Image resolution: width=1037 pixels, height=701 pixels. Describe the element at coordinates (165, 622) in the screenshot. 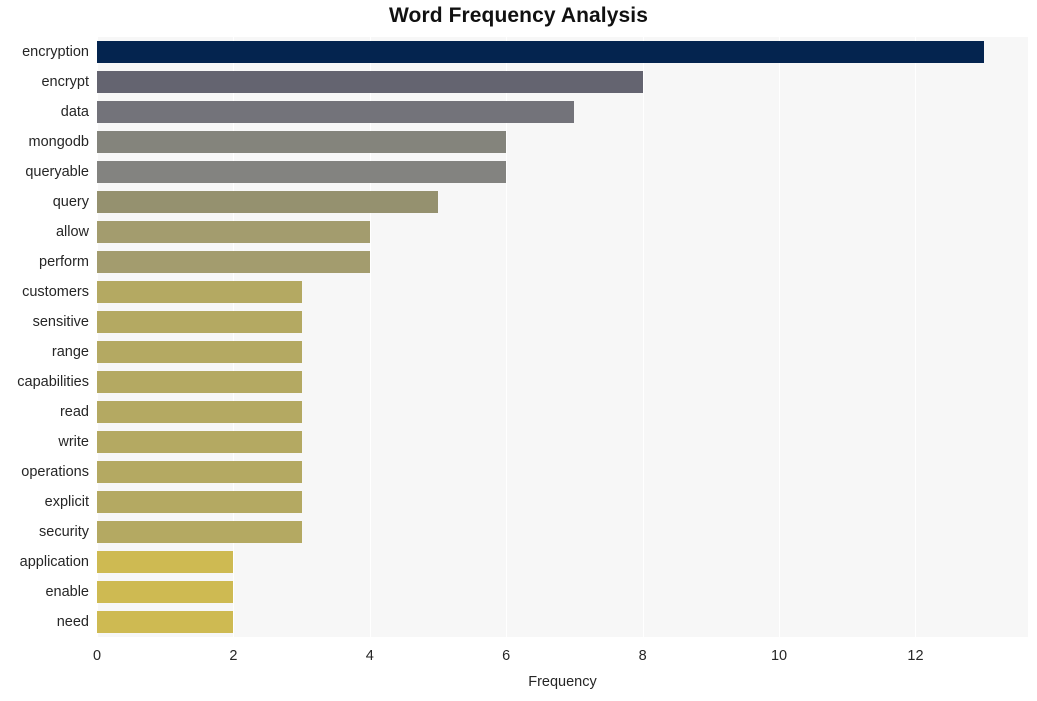

I see `bar-need` at that location.